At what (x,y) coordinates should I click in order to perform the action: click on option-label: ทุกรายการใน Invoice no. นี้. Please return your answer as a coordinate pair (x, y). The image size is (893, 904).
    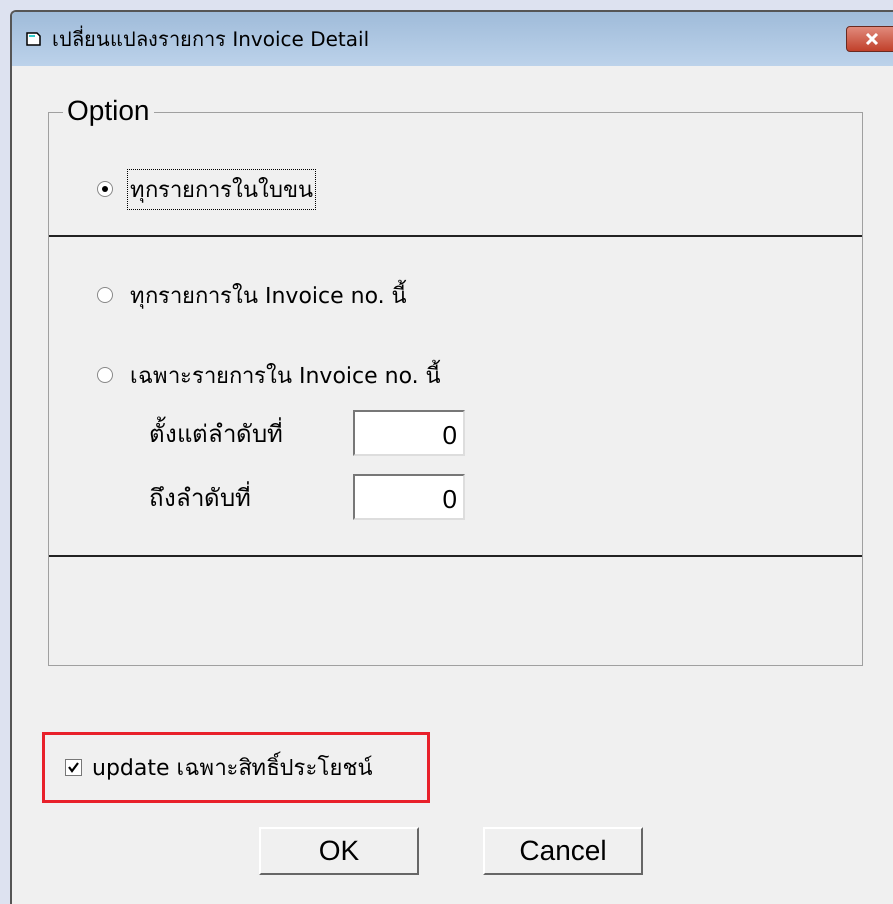
    Looking at the image, I should click on (268, 295).